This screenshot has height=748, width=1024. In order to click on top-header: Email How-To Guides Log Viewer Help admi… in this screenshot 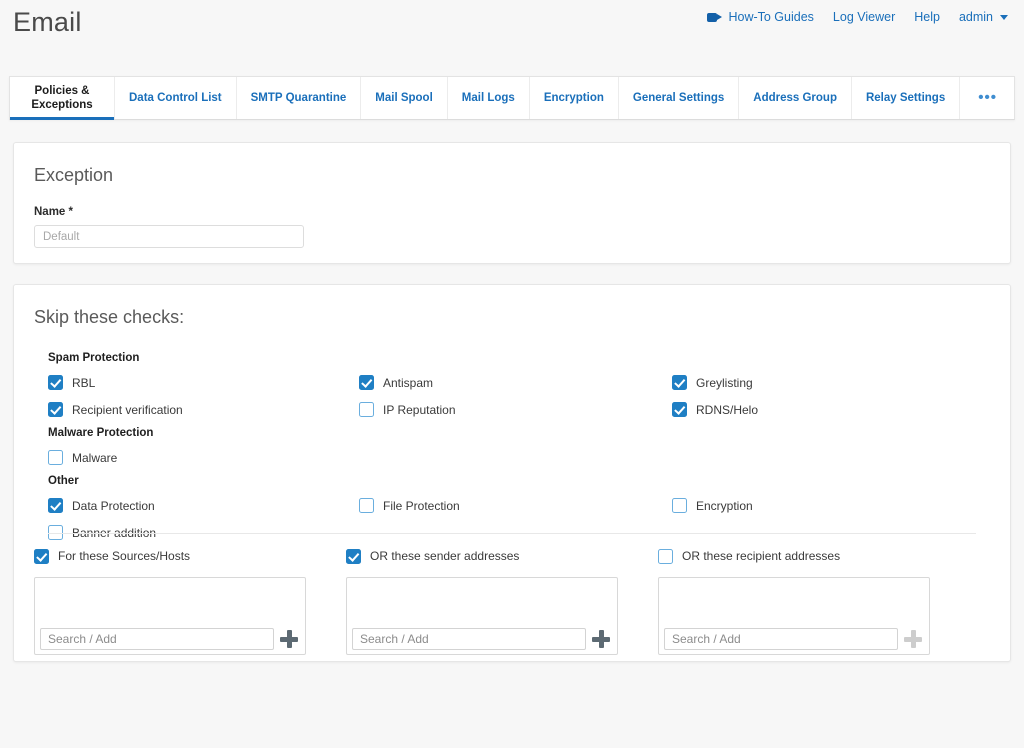, I will do `click(512, 38)`.